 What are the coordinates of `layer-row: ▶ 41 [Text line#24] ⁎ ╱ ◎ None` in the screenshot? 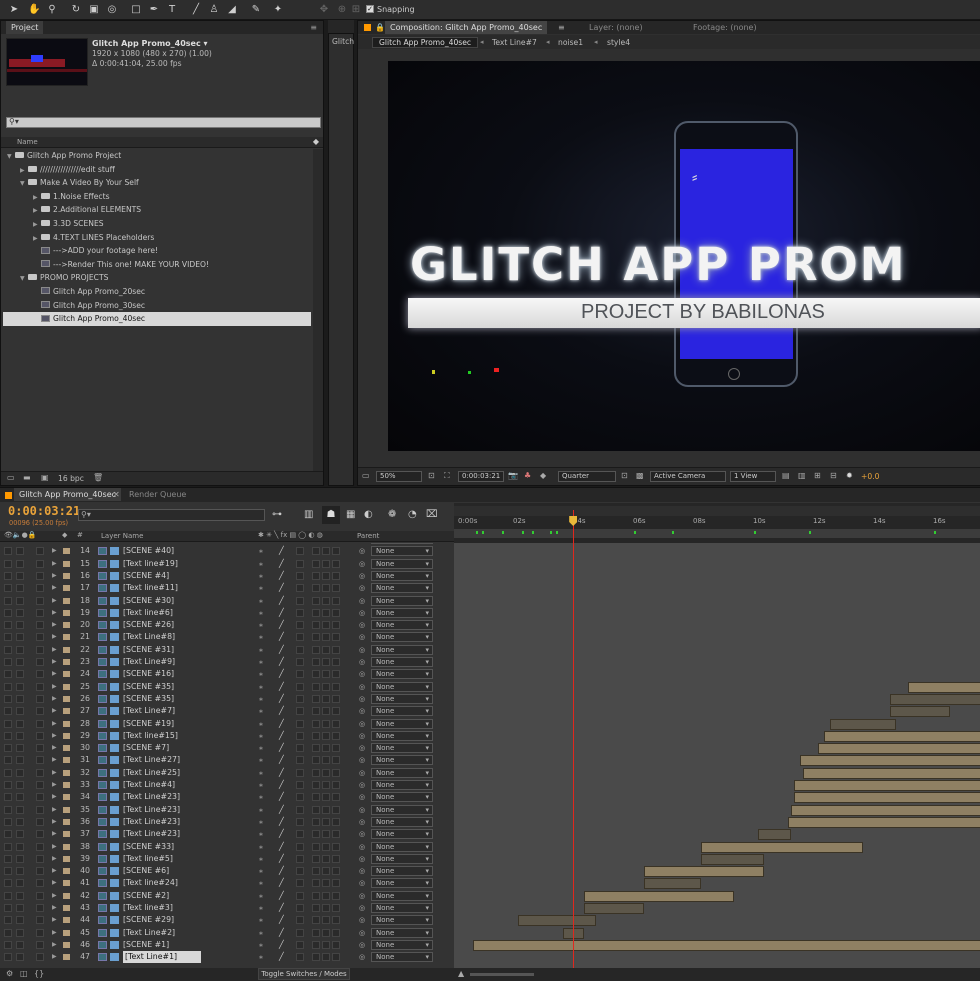 It's located at (227, 883).